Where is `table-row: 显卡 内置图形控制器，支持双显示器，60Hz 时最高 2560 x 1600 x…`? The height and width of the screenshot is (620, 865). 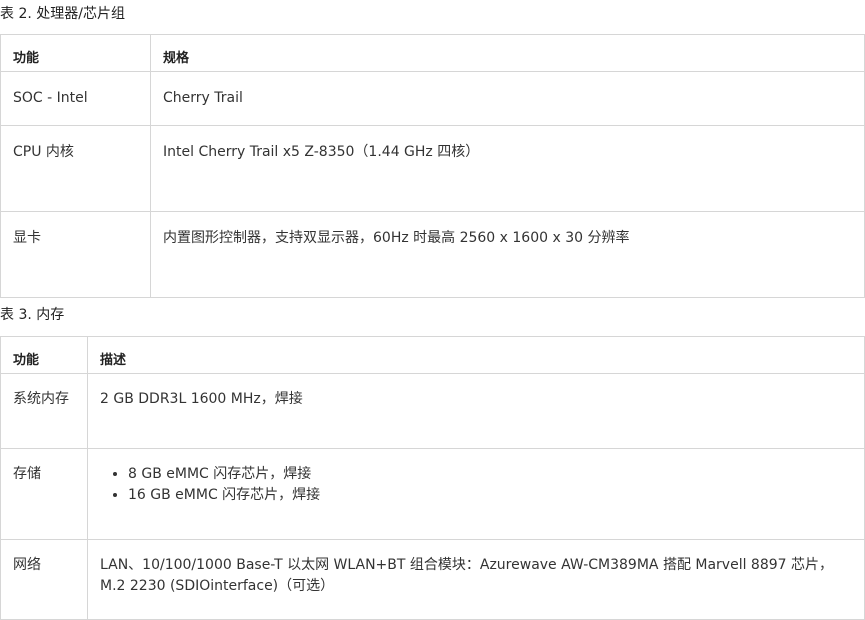
table-row: 显卡 内置图形控制器，支持双显示器，60Hz 时最高 2560 x 1600 x… is located at coordinates (432, 254).